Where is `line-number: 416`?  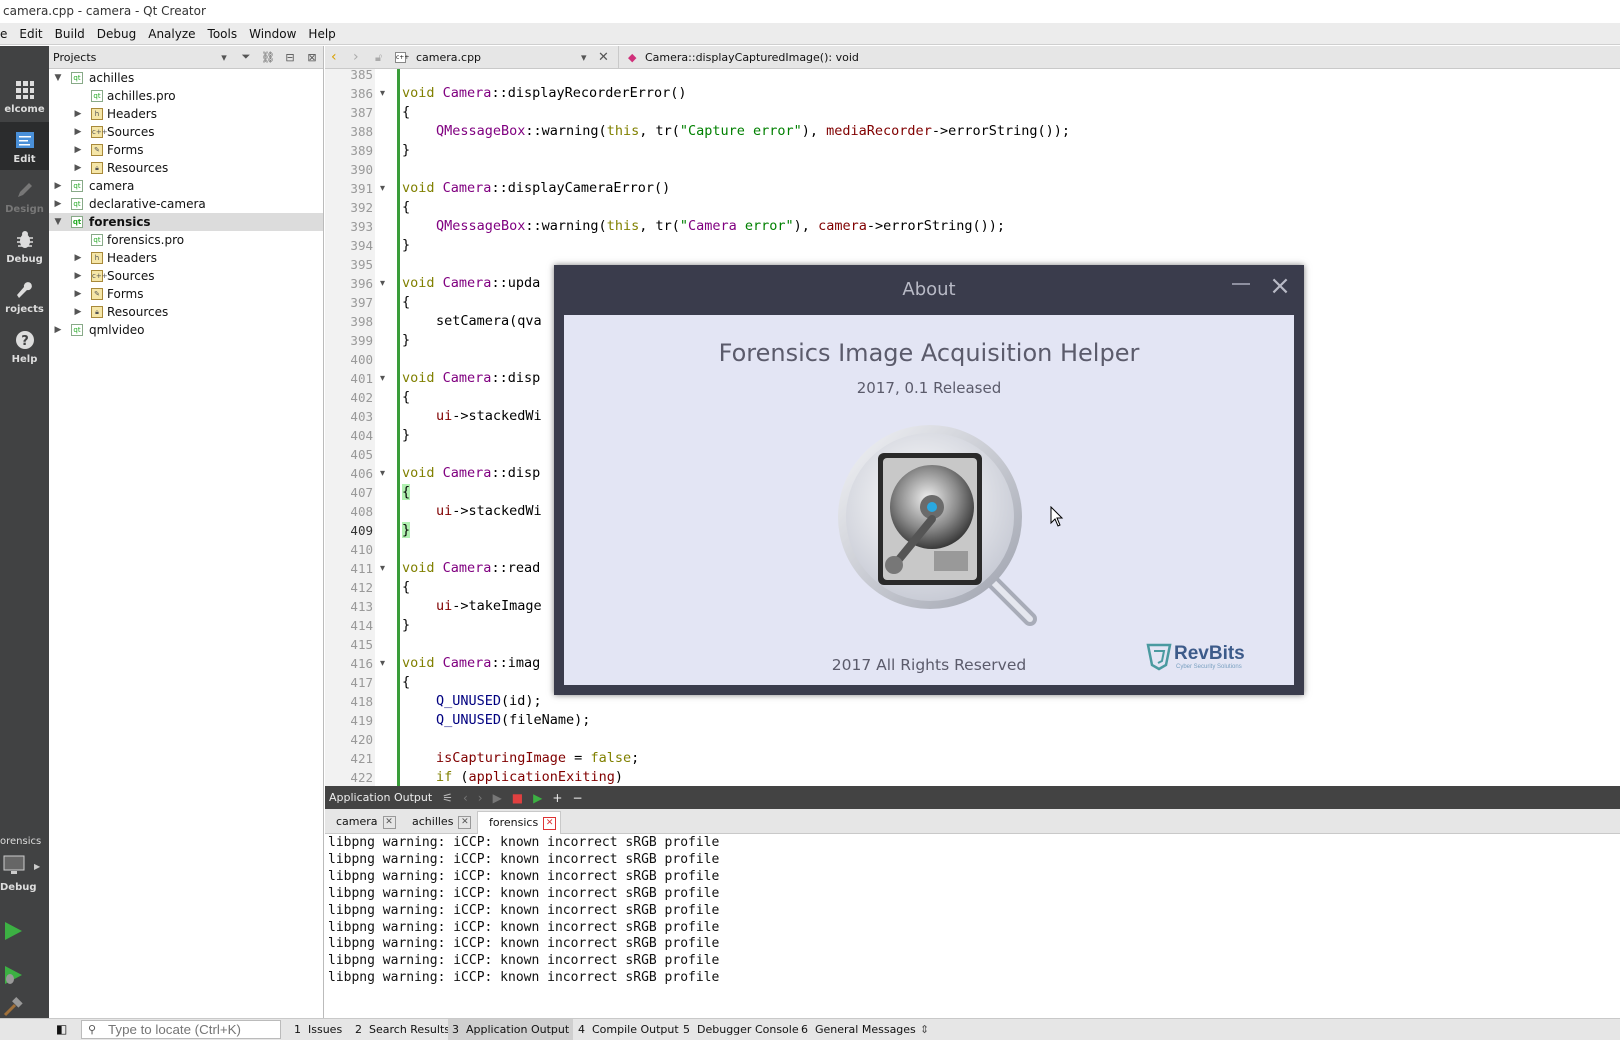
line-number: 416 is located at coordinates (361, 663).